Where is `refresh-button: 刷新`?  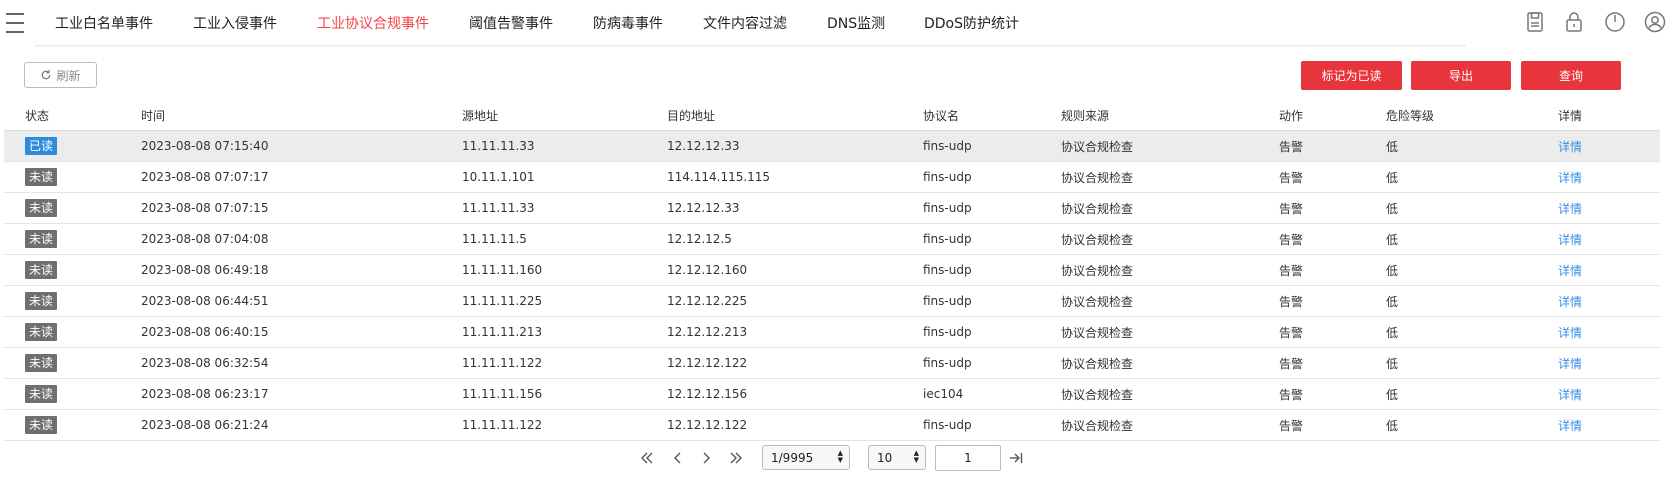 refresh-button: 刷新 is located at coordinates (60, 75).